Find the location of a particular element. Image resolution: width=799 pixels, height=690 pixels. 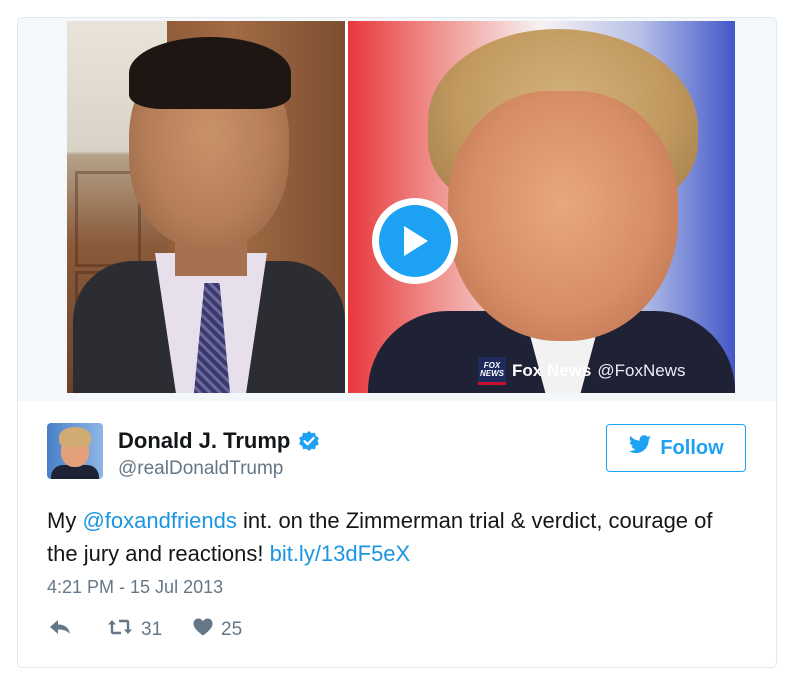

author-name-text: Donald J. Trump is located at coordinates (204, 441).